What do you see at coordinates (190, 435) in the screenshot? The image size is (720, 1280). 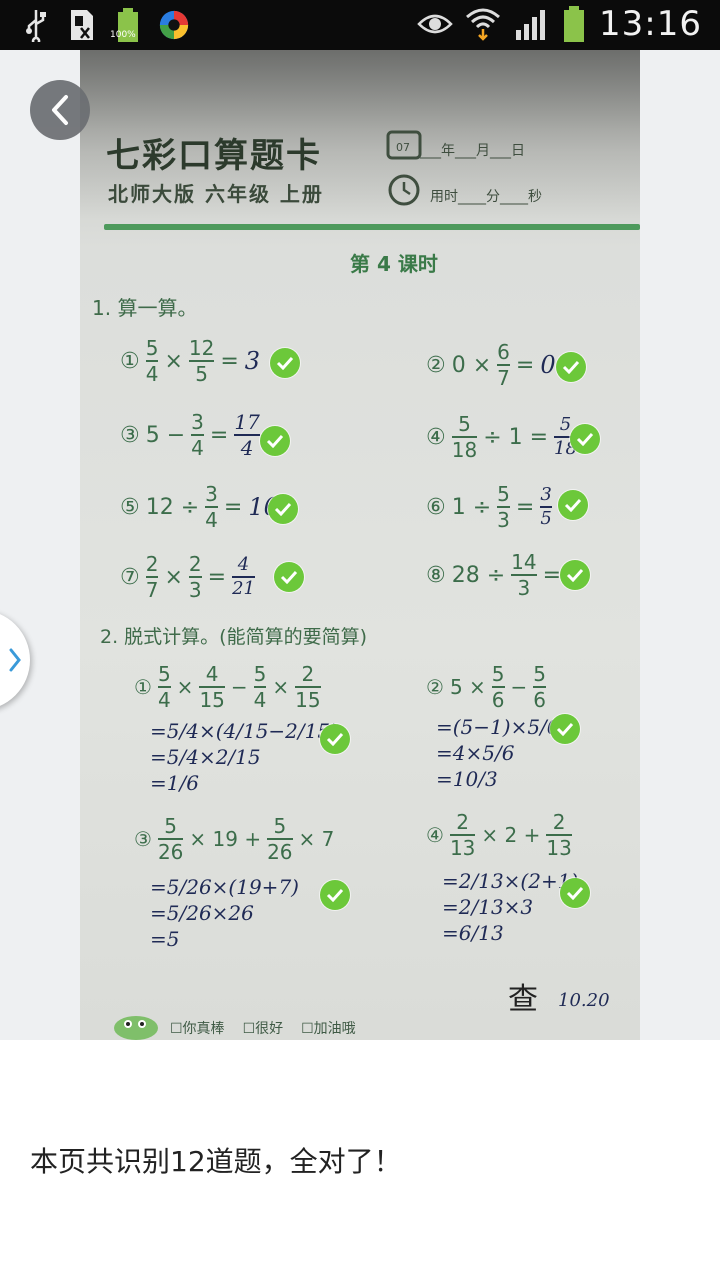 I see `problem-1-3: ③5 − 34 = 17 4` at bounding box center [190, 435].